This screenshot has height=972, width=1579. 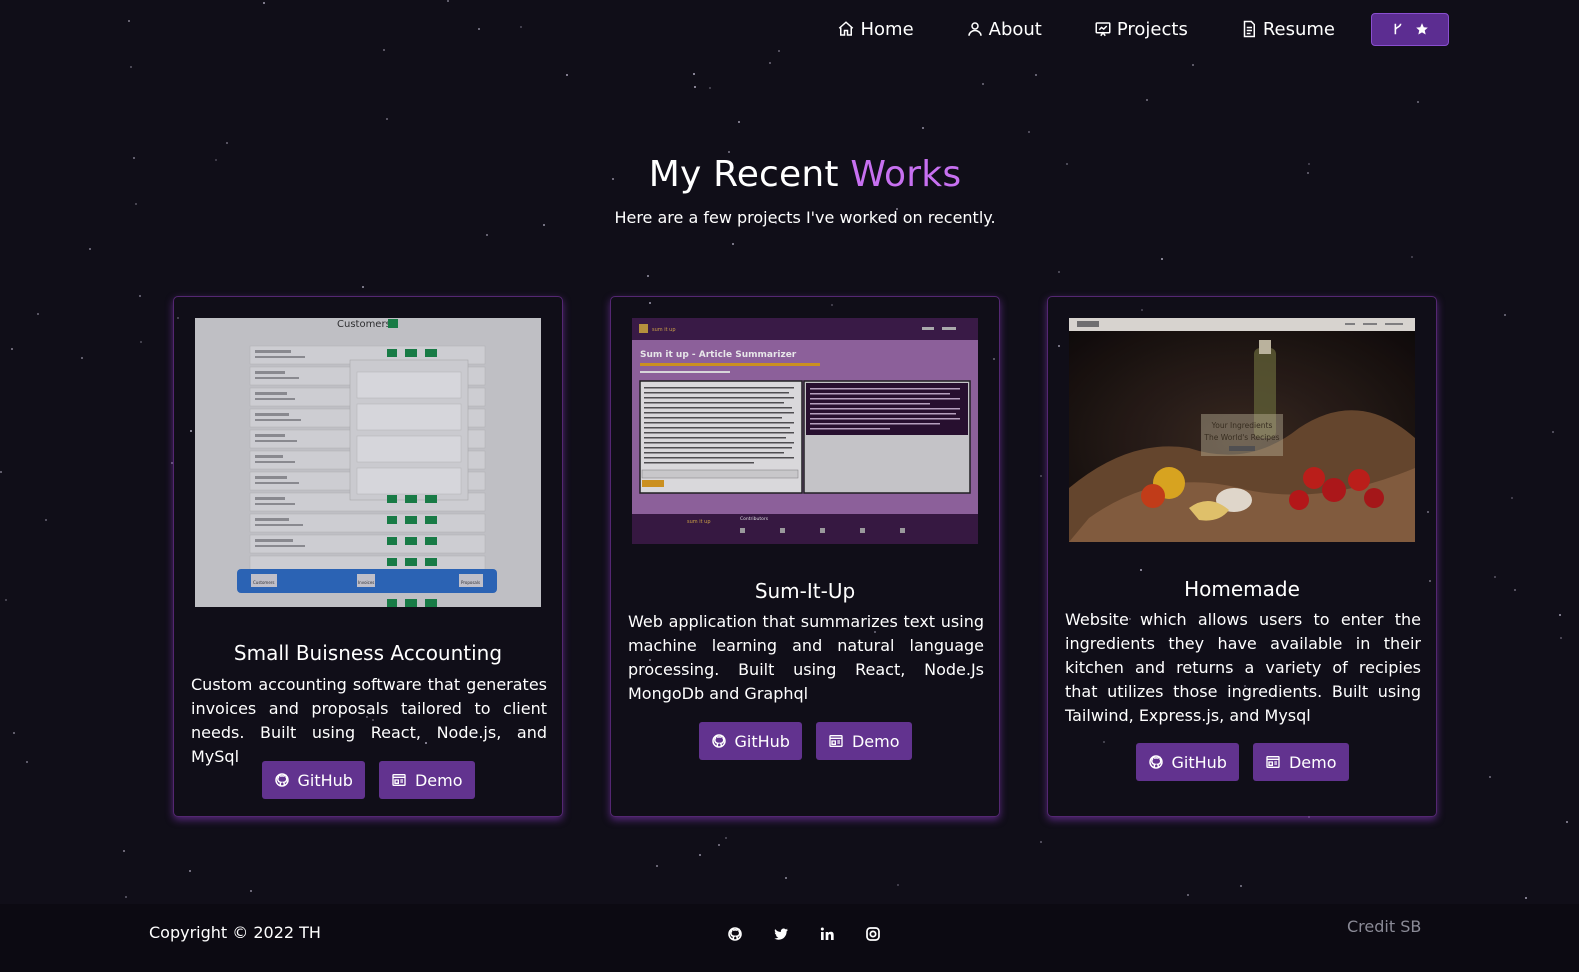 What do you see at coordinates (781, 934) in the screenshot?
I see `twitter-icon` at bounding box center [781, 934].